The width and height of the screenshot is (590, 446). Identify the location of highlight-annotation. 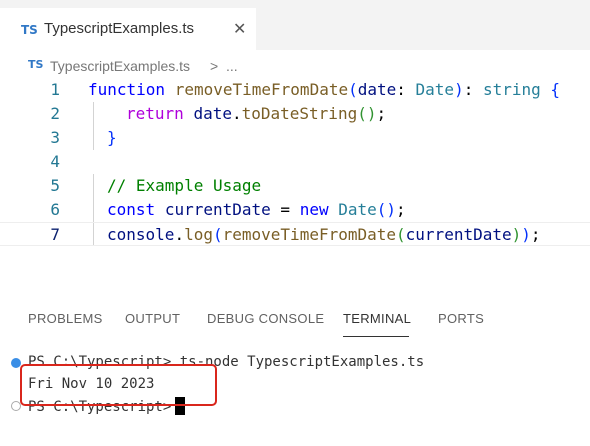
(118, 385).